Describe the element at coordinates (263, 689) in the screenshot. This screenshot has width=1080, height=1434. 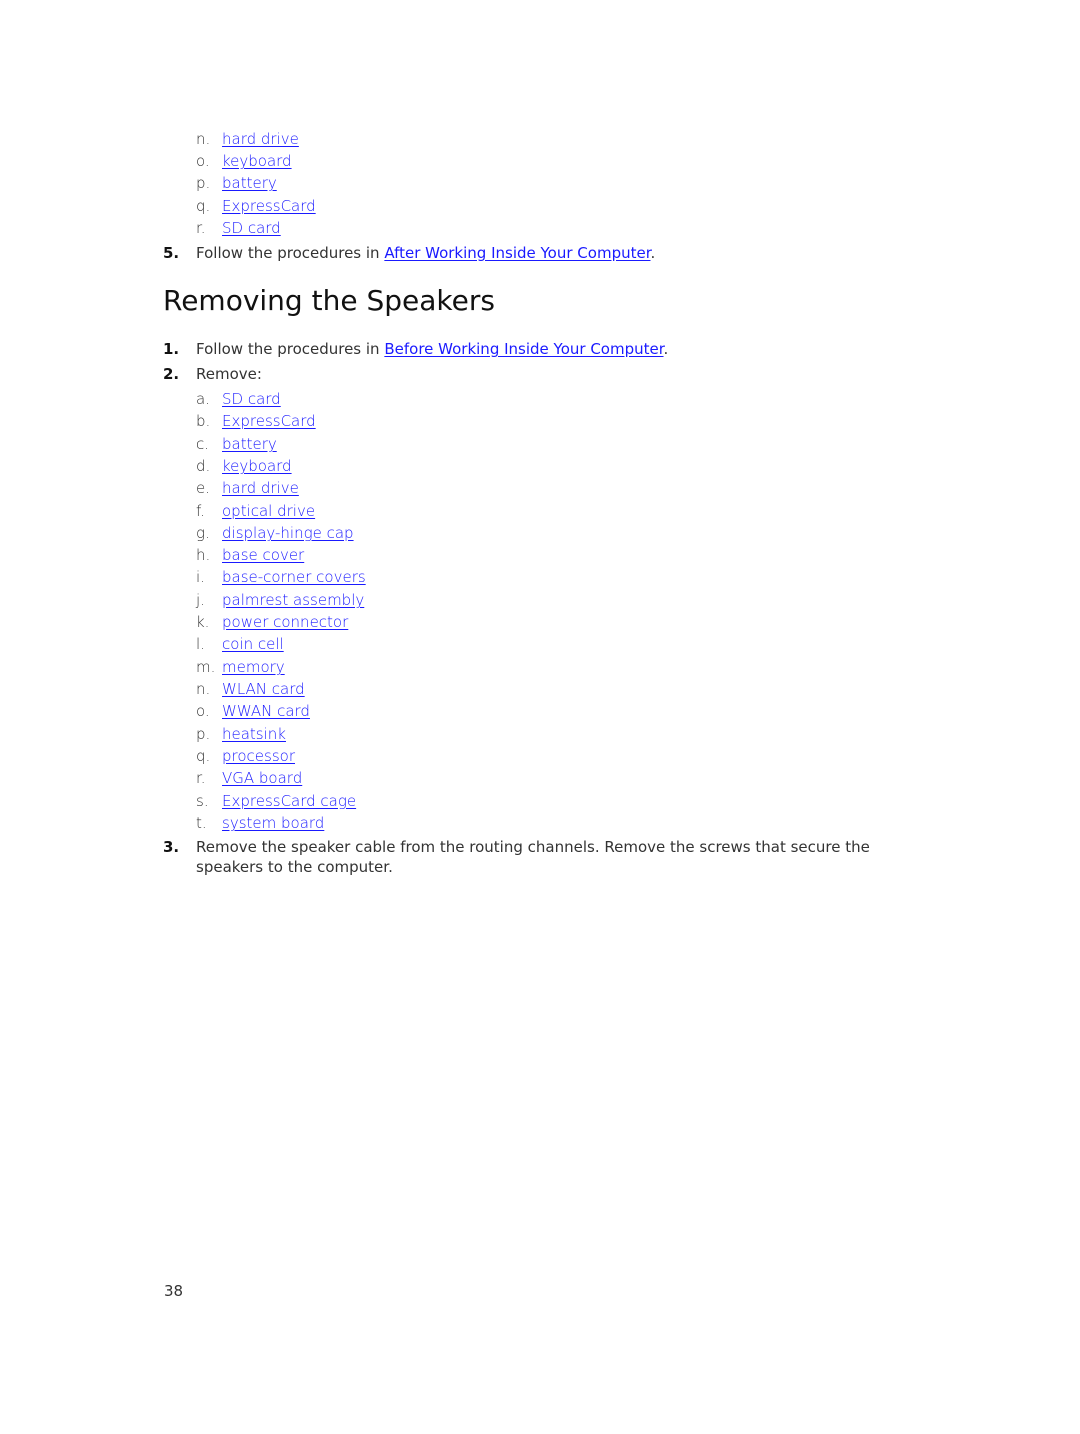
I see `wlan-card-link: WLAN card` at that location.